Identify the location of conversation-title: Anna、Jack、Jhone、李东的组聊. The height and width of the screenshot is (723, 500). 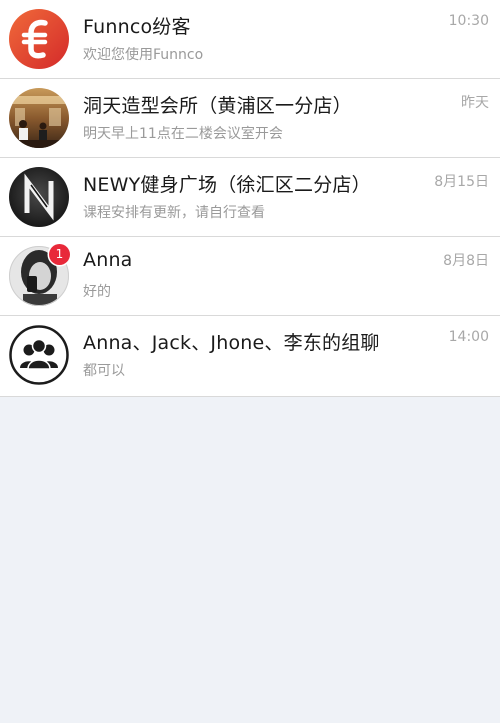
(231, 343).